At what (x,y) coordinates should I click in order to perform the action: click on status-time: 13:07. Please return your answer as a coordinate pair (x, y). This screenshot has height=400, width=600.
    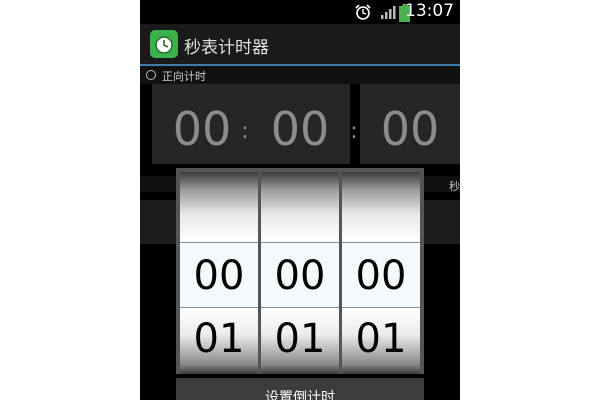
    Looking at the image, I should click on (429, 11).